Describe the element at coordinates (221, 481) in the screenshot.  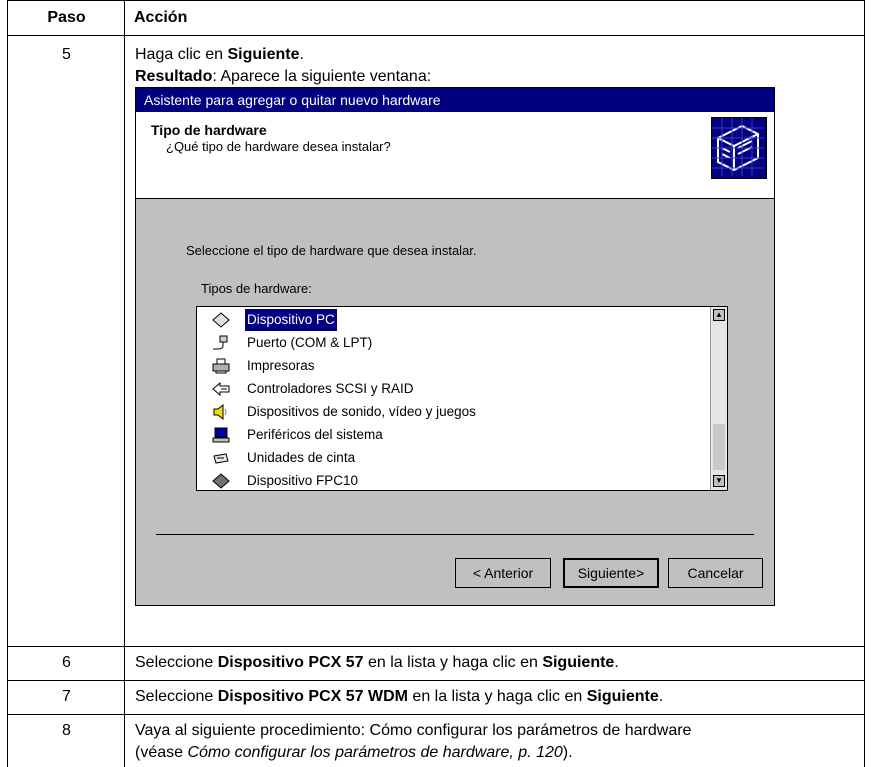
I see `diamond-filled-icon` at that location.